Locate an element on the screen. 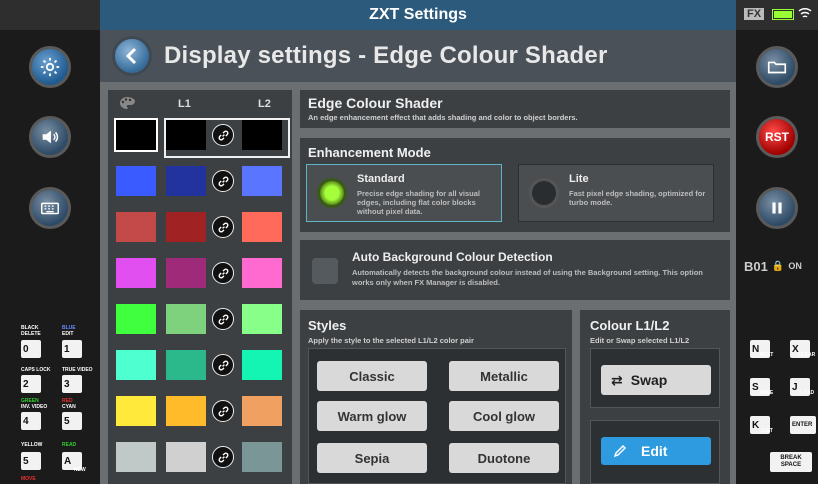 The height and width of the screenshot is (484, 818). key-break-space: BREAK SPACE is located at coordinates (791, 462).